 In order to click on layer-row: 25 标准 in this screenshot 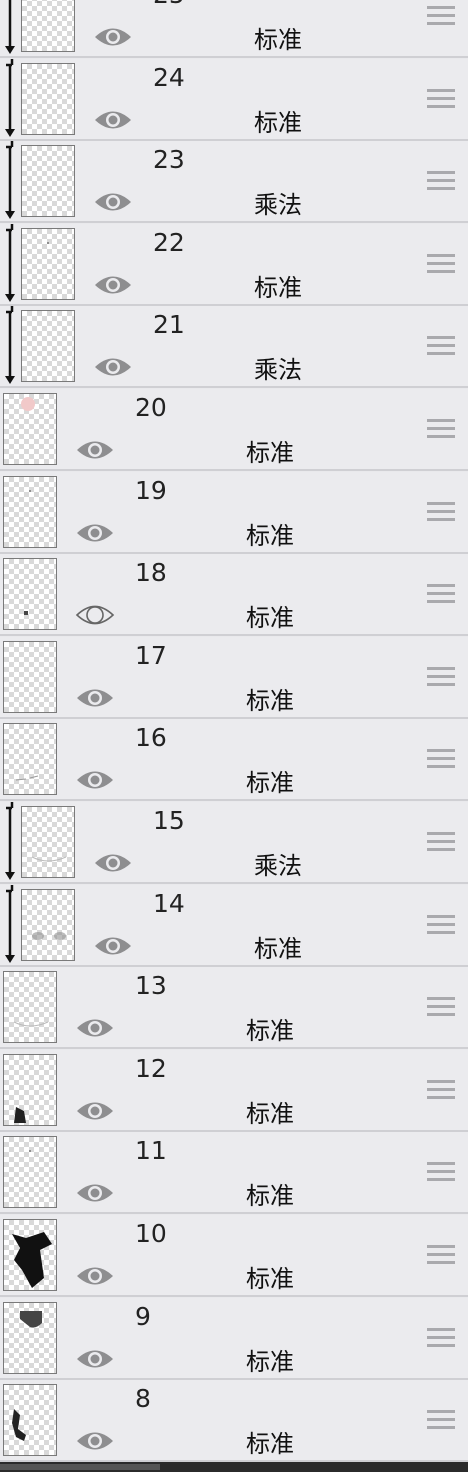, I will do `click(234, 29)`.